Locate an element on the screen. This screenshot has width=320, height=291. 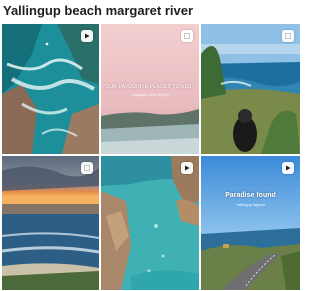
coast-aerial-image is located at coordinates (50, 89).